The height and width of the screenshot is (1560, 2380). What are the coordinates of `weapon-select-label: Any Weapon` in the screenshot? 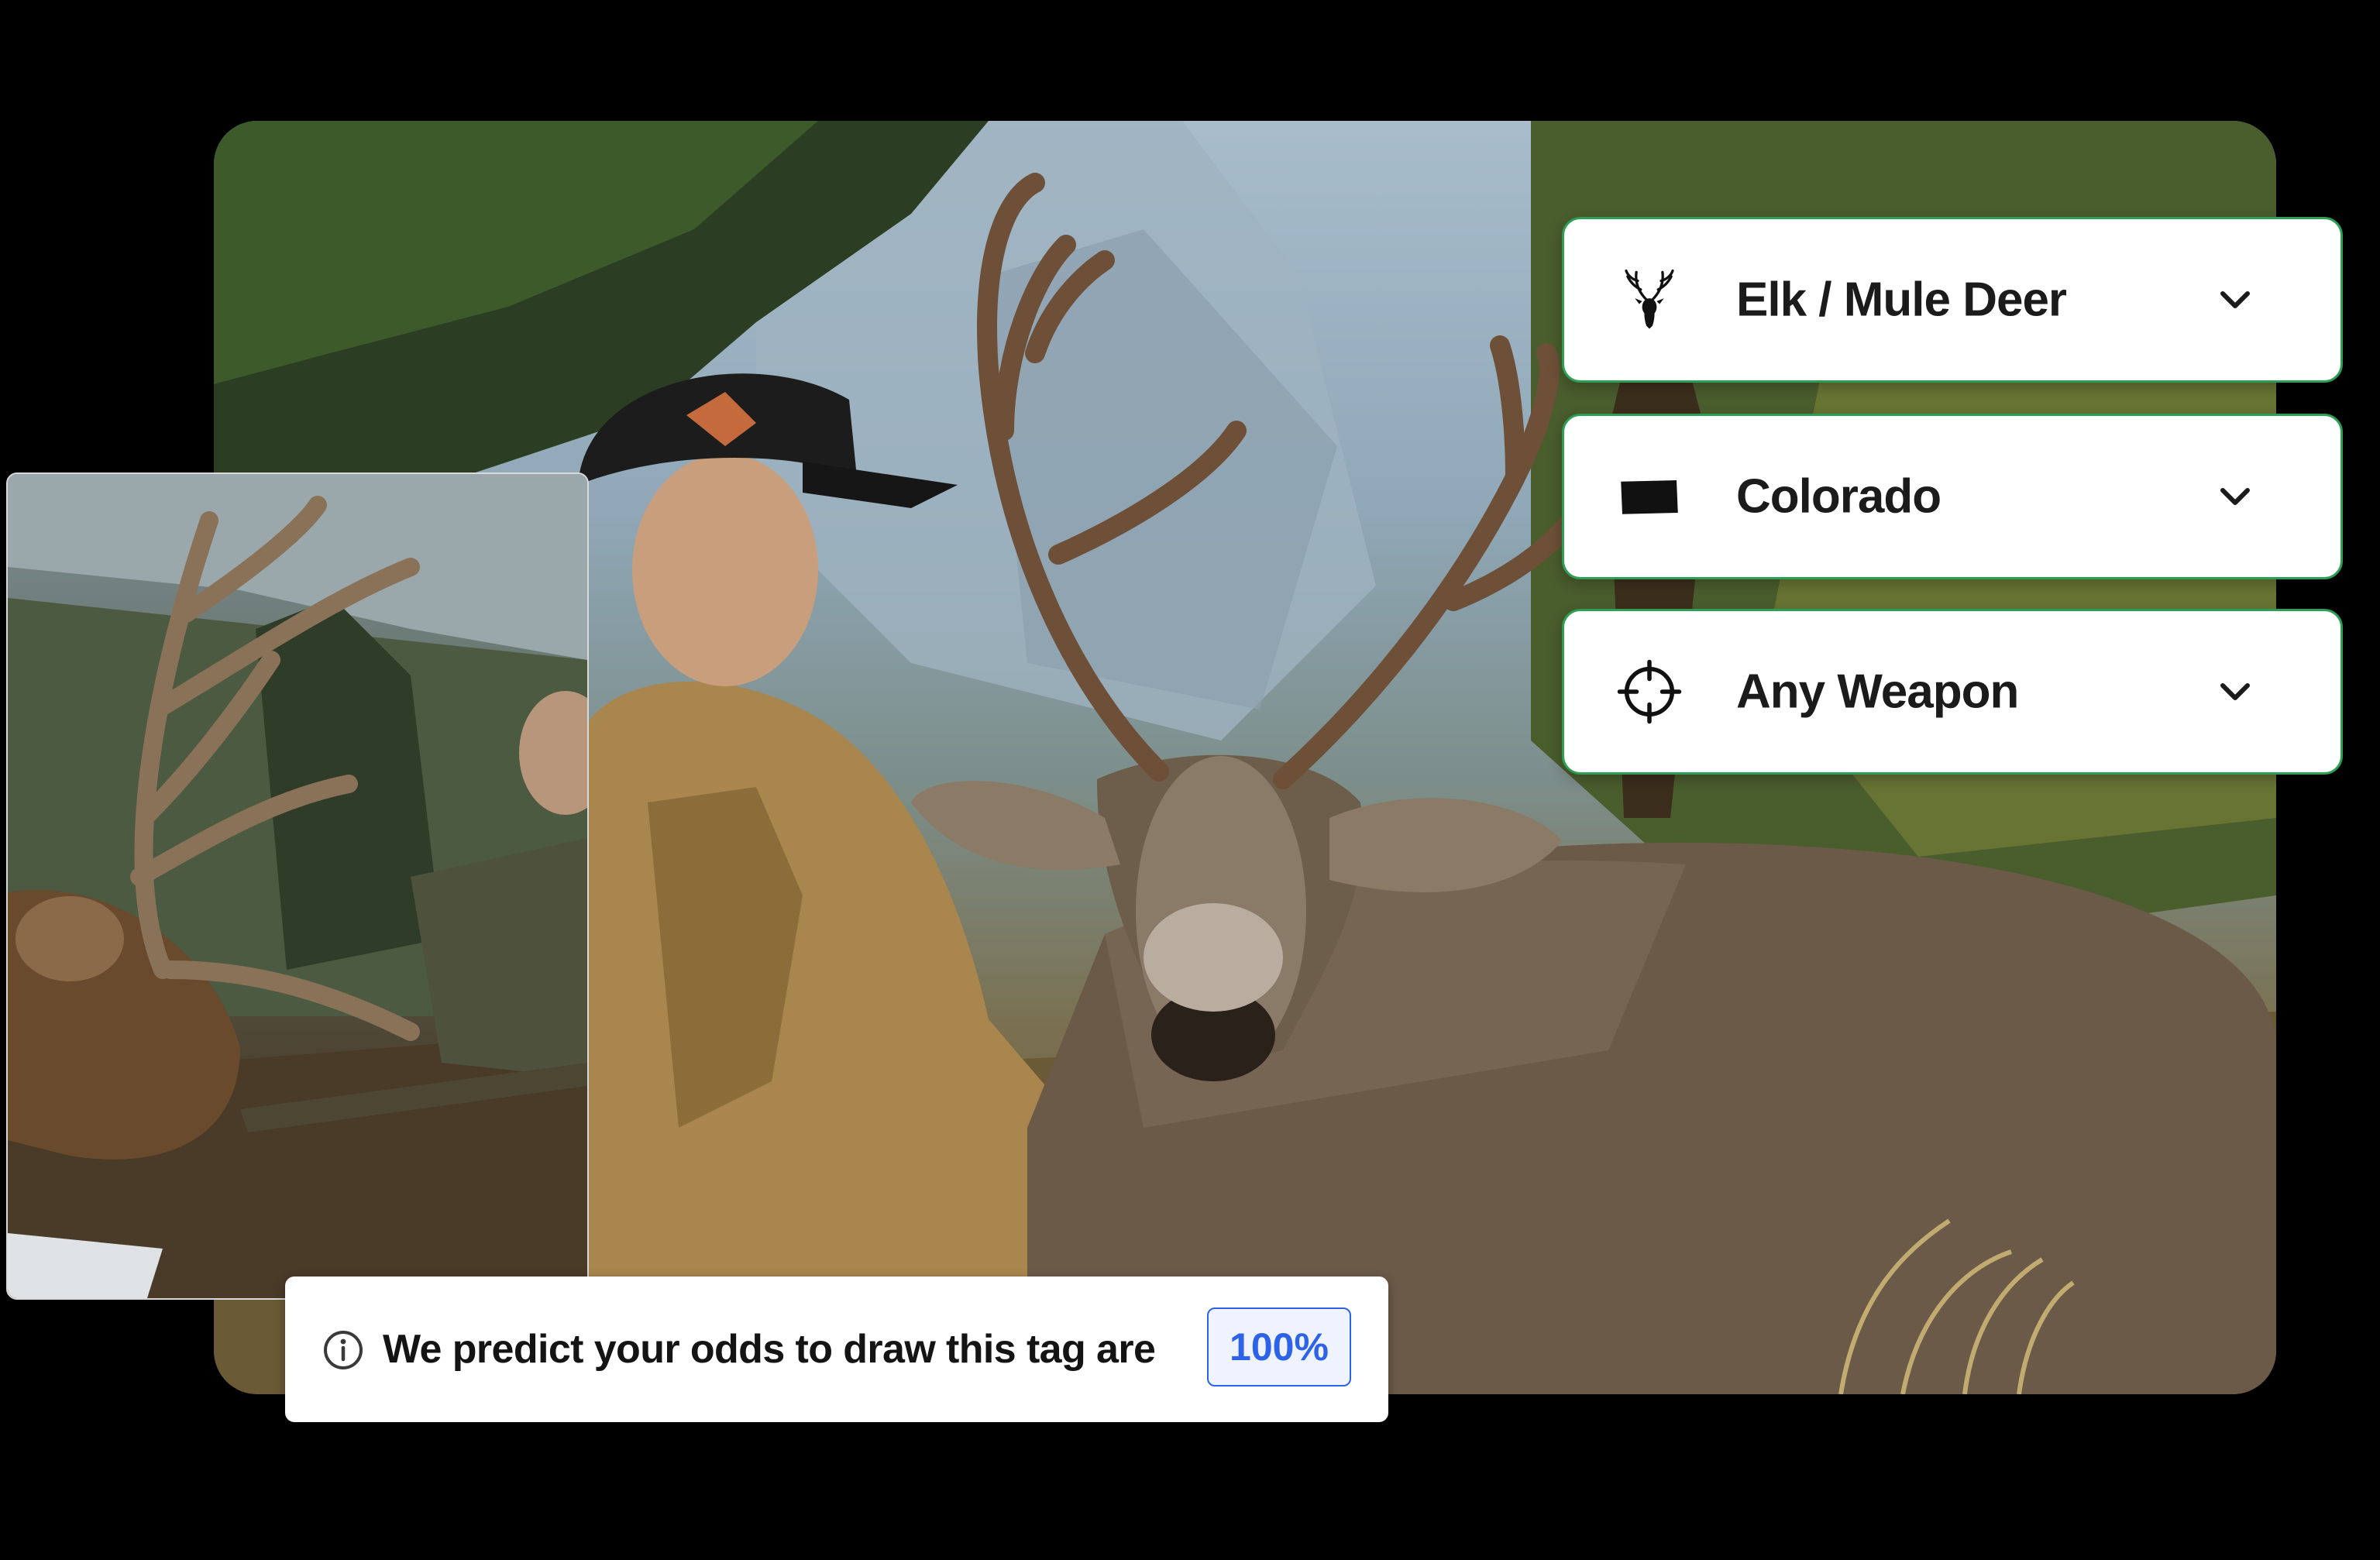 It's located at (1877, 692).